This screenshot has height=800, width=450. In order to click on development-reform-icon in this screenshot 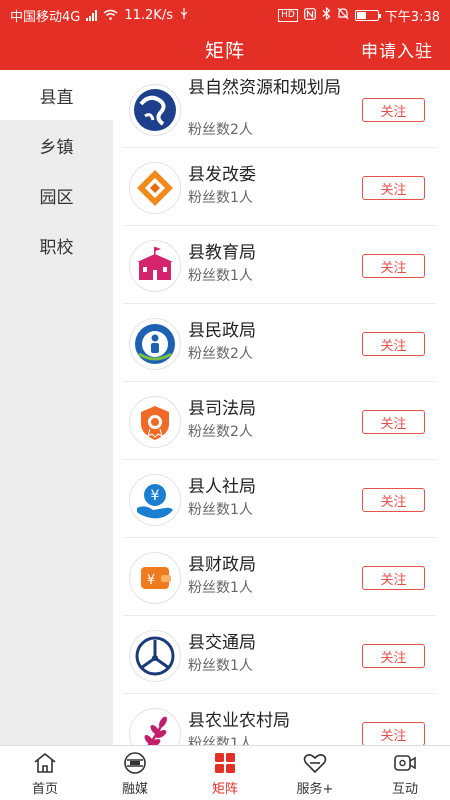, I will do `click(155, 188)`.